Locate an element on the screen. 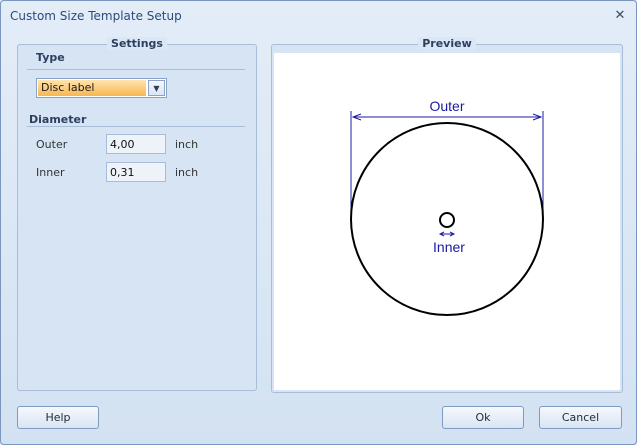 The height and width of the screenshot is (445, 637). outer-label: Outer is located at coordinates (52, 144).